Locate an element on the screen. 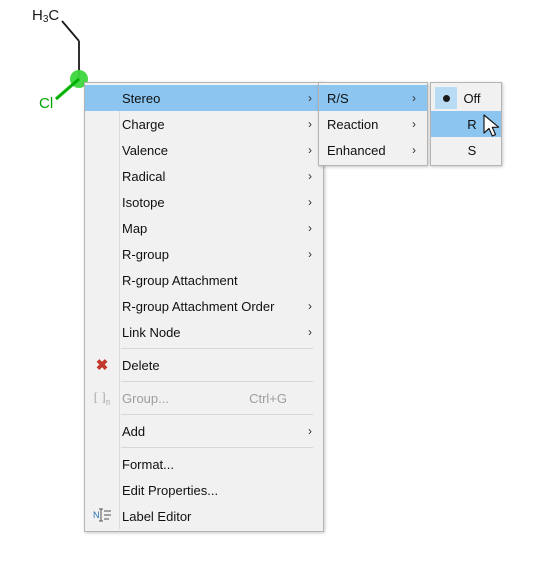 This screenshot has height=561, width=538. menu-item-label: Valence is located at coordinates (145, 150).